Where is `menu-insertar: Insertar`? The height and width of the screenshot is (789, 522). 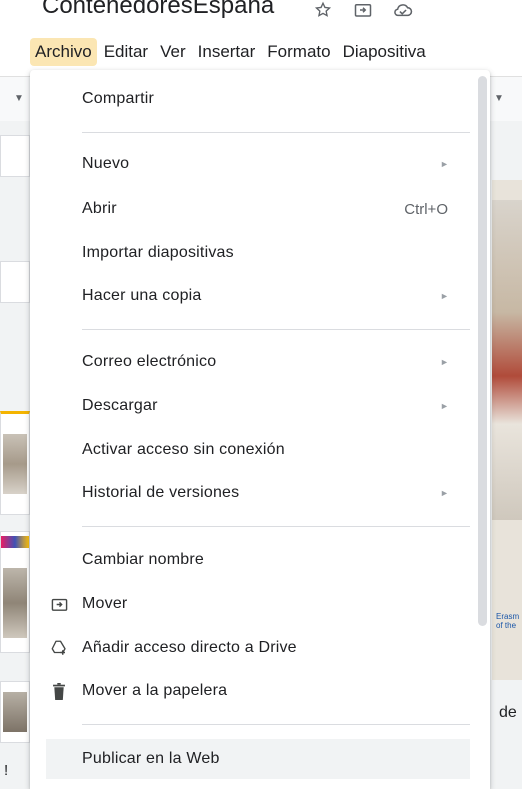 menu-insertar: Insertar is located at coordinates (227, 52).